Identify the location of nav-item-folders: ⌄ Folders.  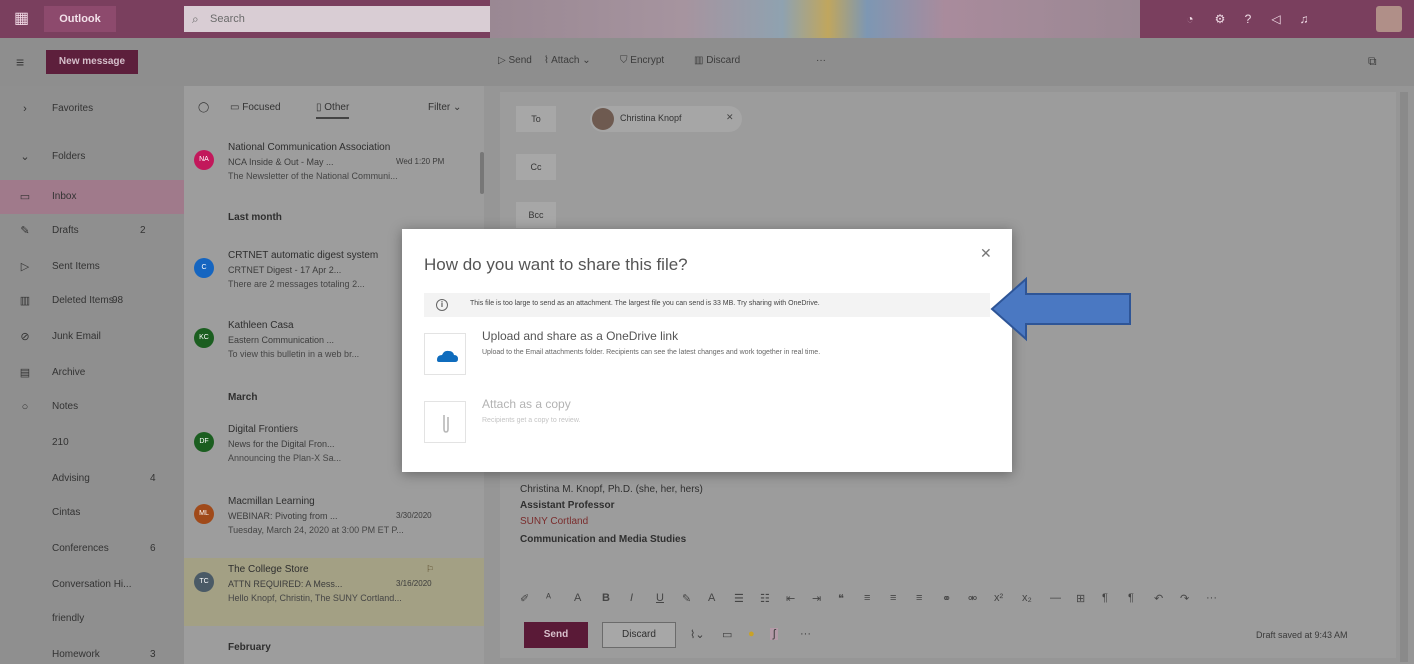
(92, 157).